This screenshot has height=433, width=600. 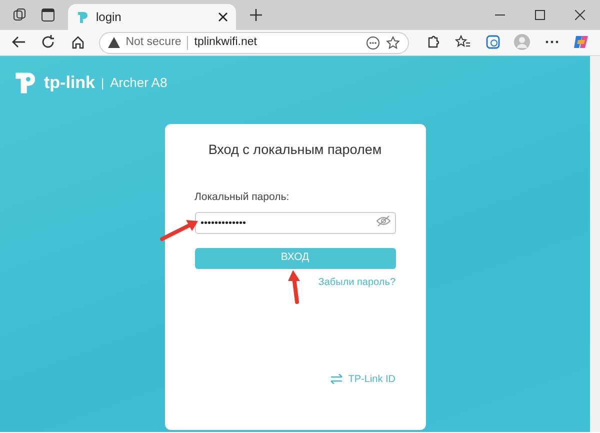 What do you see at coordinates (223, 17) in the screenshot?
I see `close-icon` at bounding box center [223, 17].